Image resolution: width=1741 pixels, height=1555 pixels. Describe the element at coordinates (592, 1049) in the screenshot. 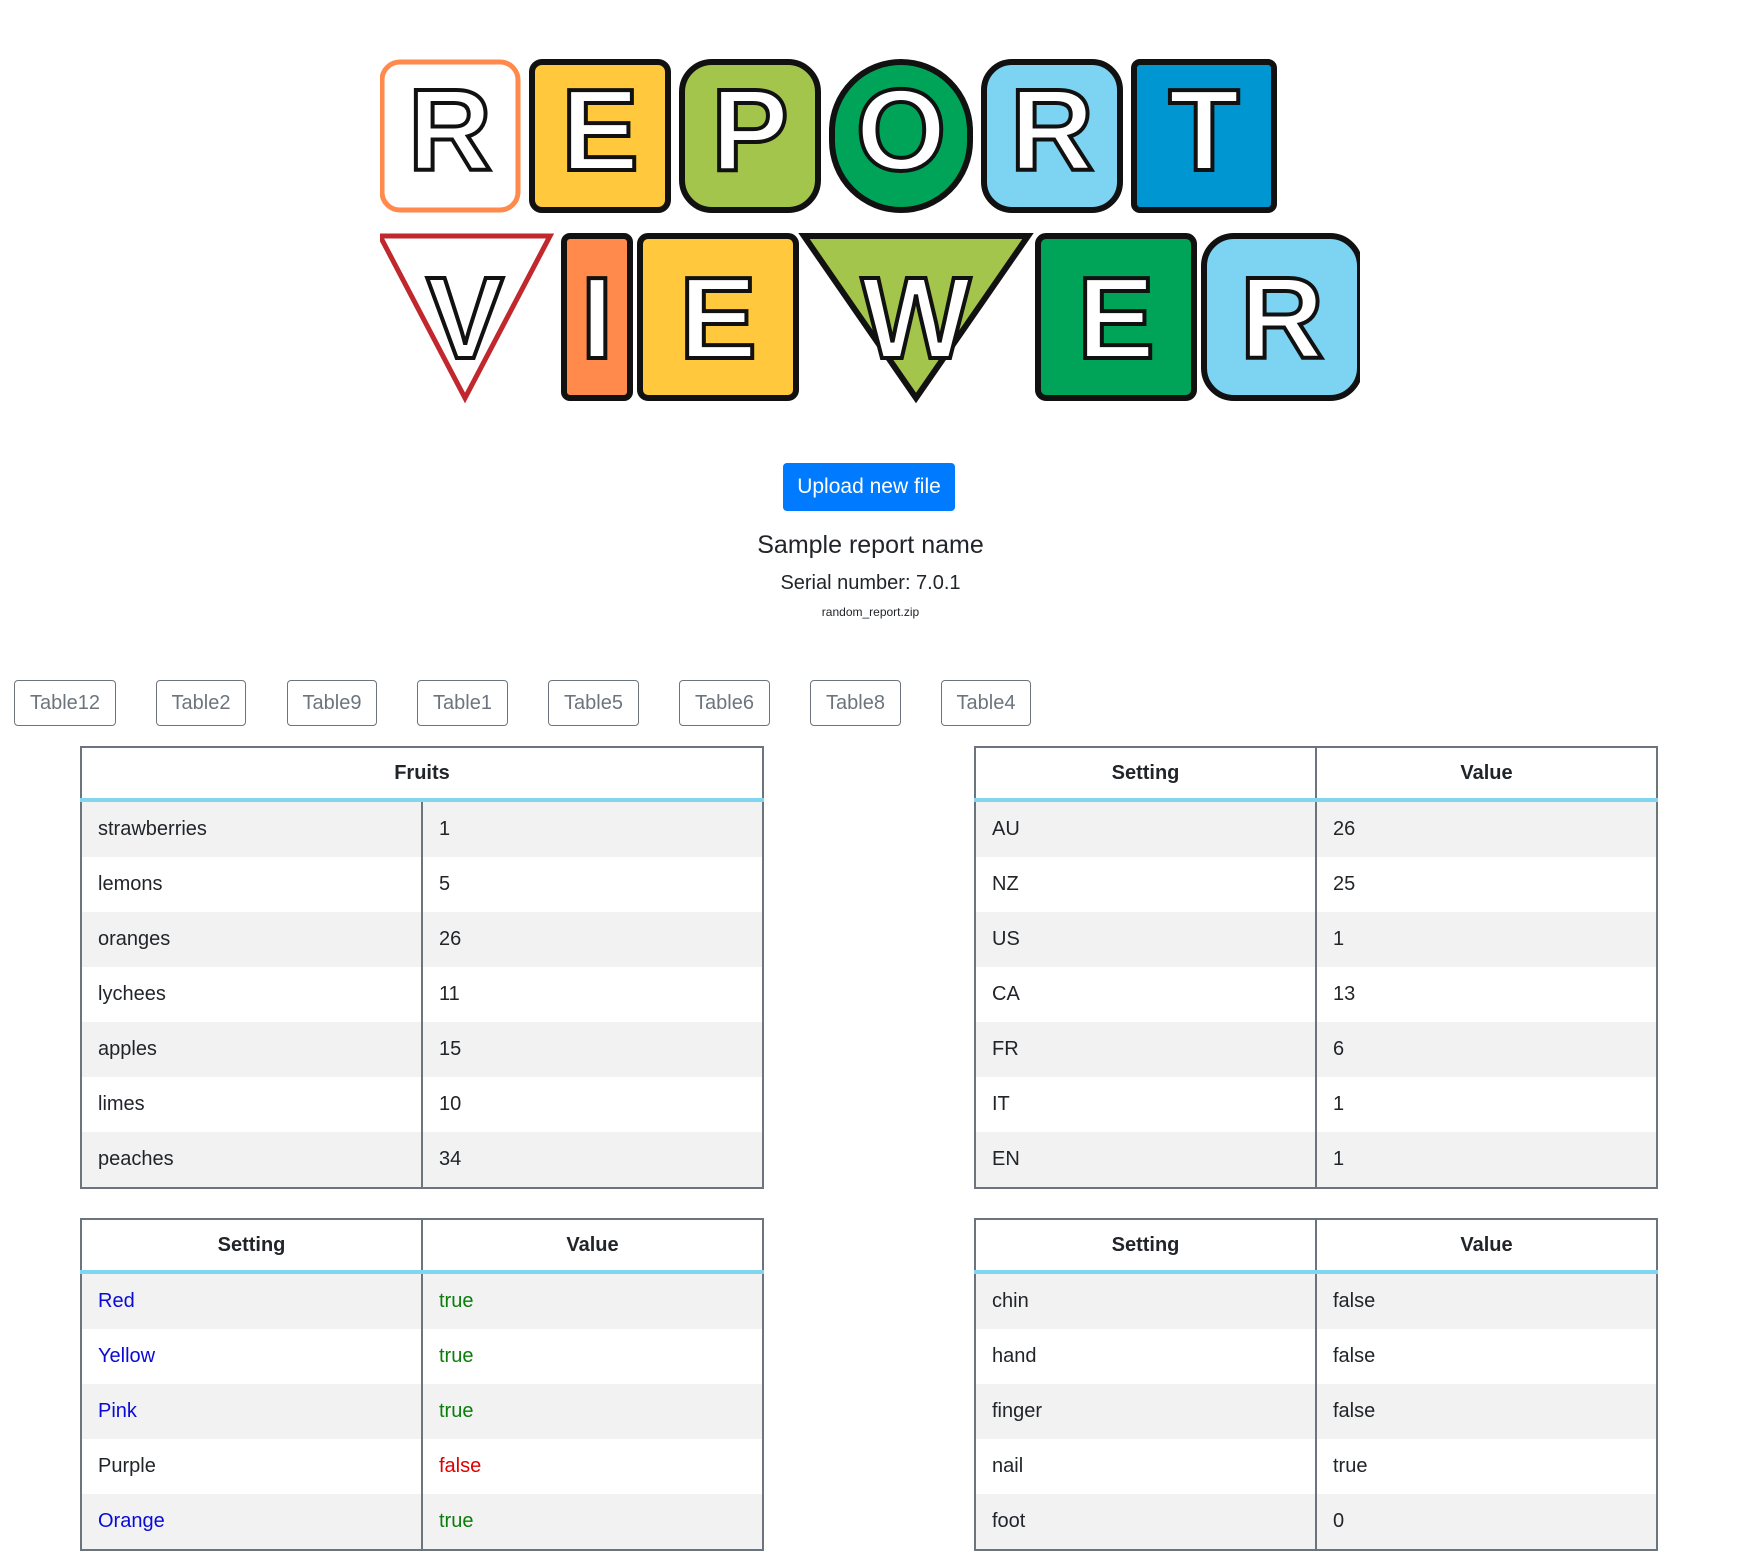

I see `table-cell: 15` at that location.